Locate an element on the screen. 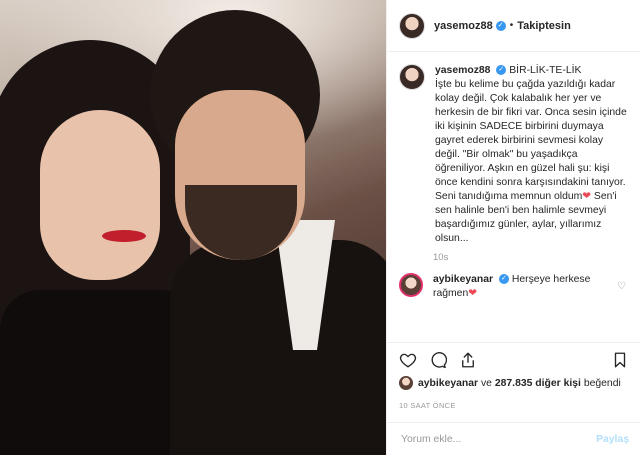  follow-status-button: Takiptesin is located at coordinates (544, 26).